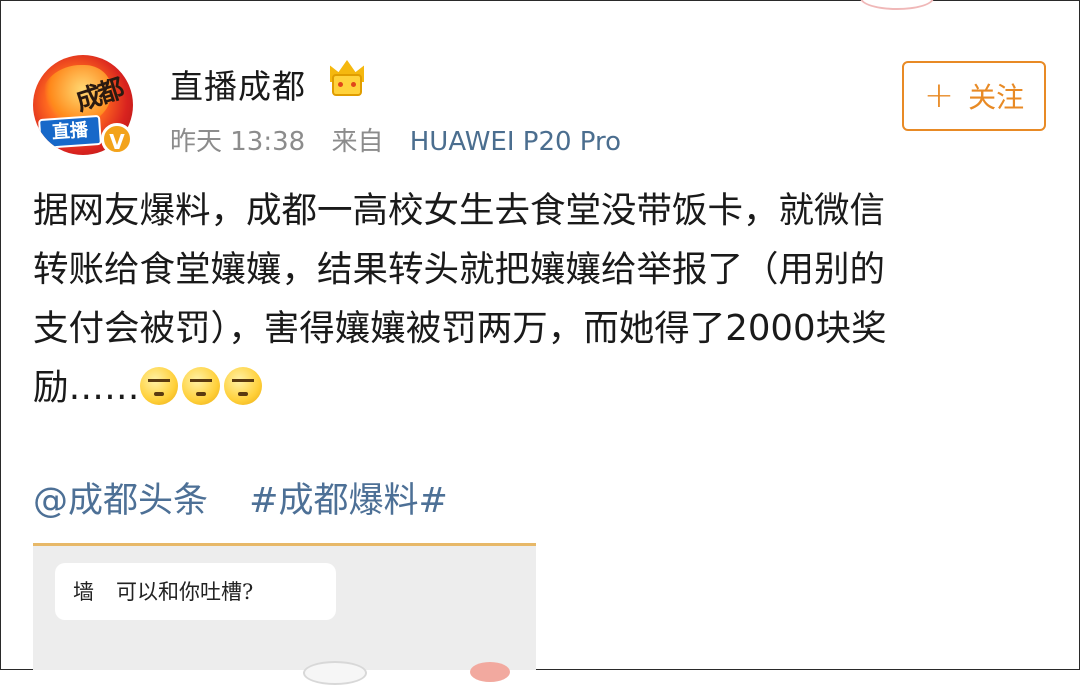  I want to click on embedded-image: 墙可以和你吐槽?, so click(284, 614).